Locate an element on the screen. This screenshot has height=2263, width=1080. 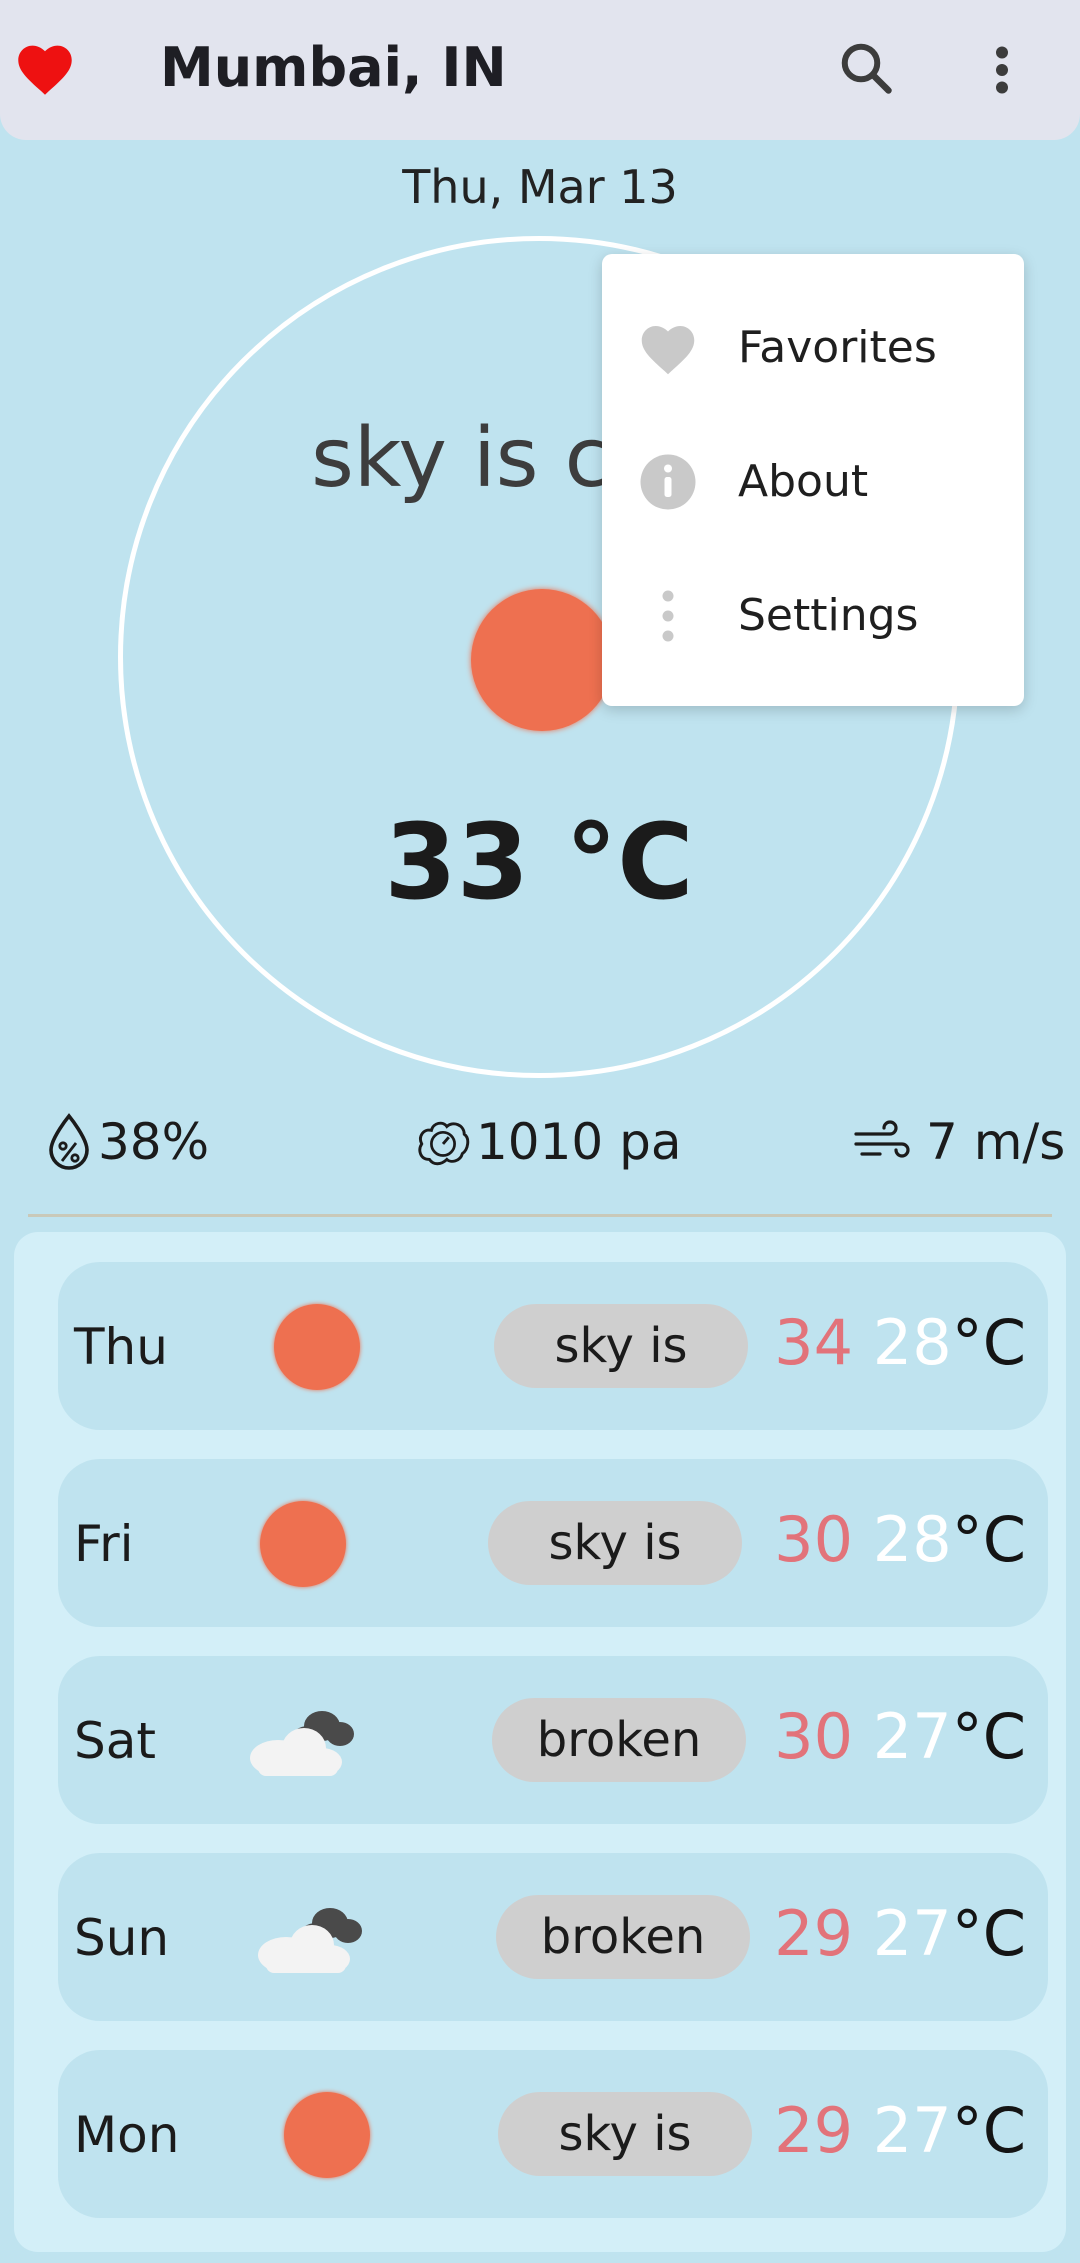
forecast-day: Thu is located at coordinates (121, 1347).